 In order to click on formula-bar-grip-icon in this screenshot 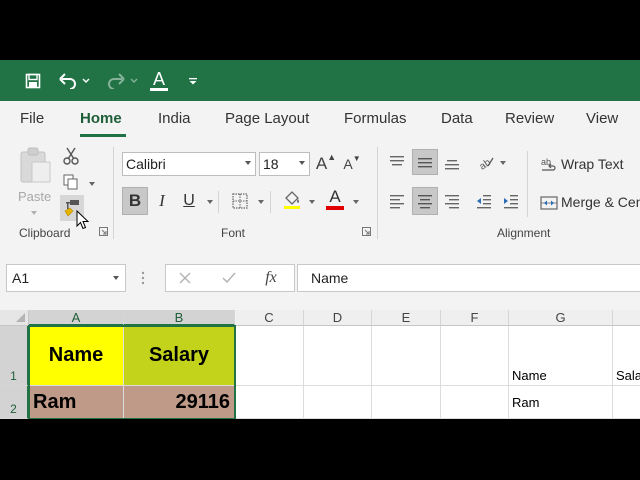, I will do `click(143, 278)`.